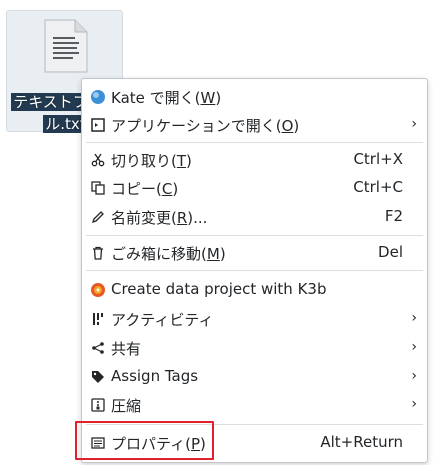  What do you see at coordinates (254, 348) in the screenshot?
I see `menu-item-share: 共有 ›` at bounding box center [254, 348].